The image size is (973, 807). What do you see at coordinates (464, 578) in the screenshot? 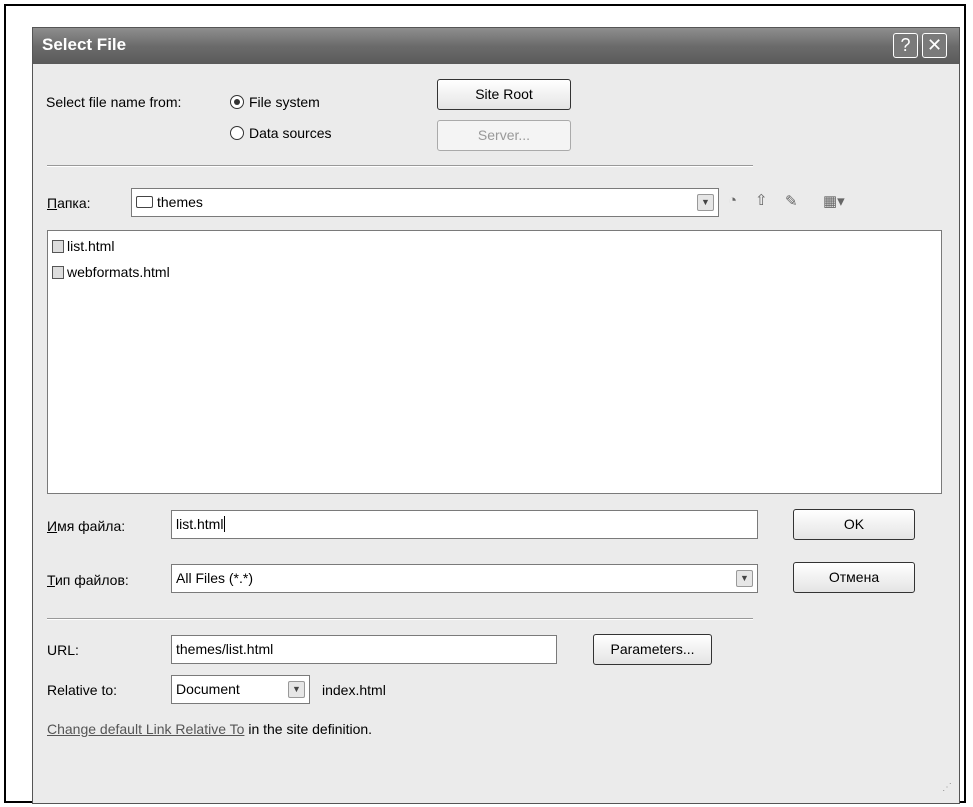
I see `filetype-select: All Files (*.*)` at bounding box center [464, 578].